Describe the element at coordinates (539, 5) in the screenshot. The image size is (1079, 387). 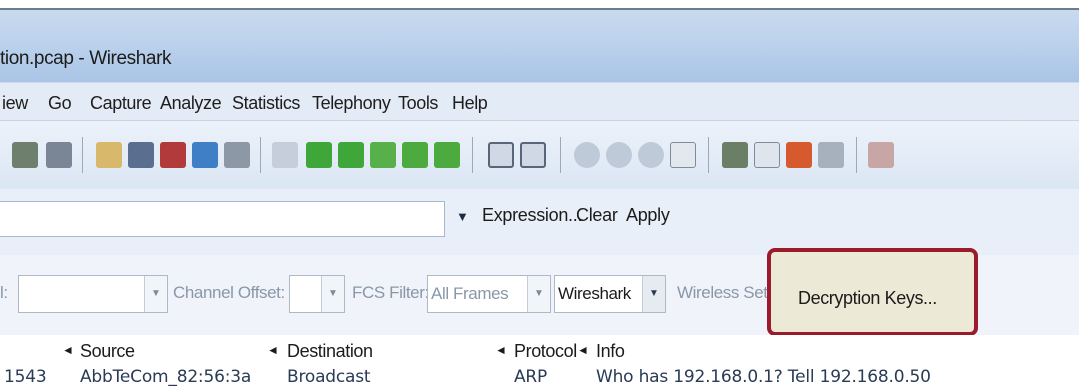
I see `window-top-edge` at that location.